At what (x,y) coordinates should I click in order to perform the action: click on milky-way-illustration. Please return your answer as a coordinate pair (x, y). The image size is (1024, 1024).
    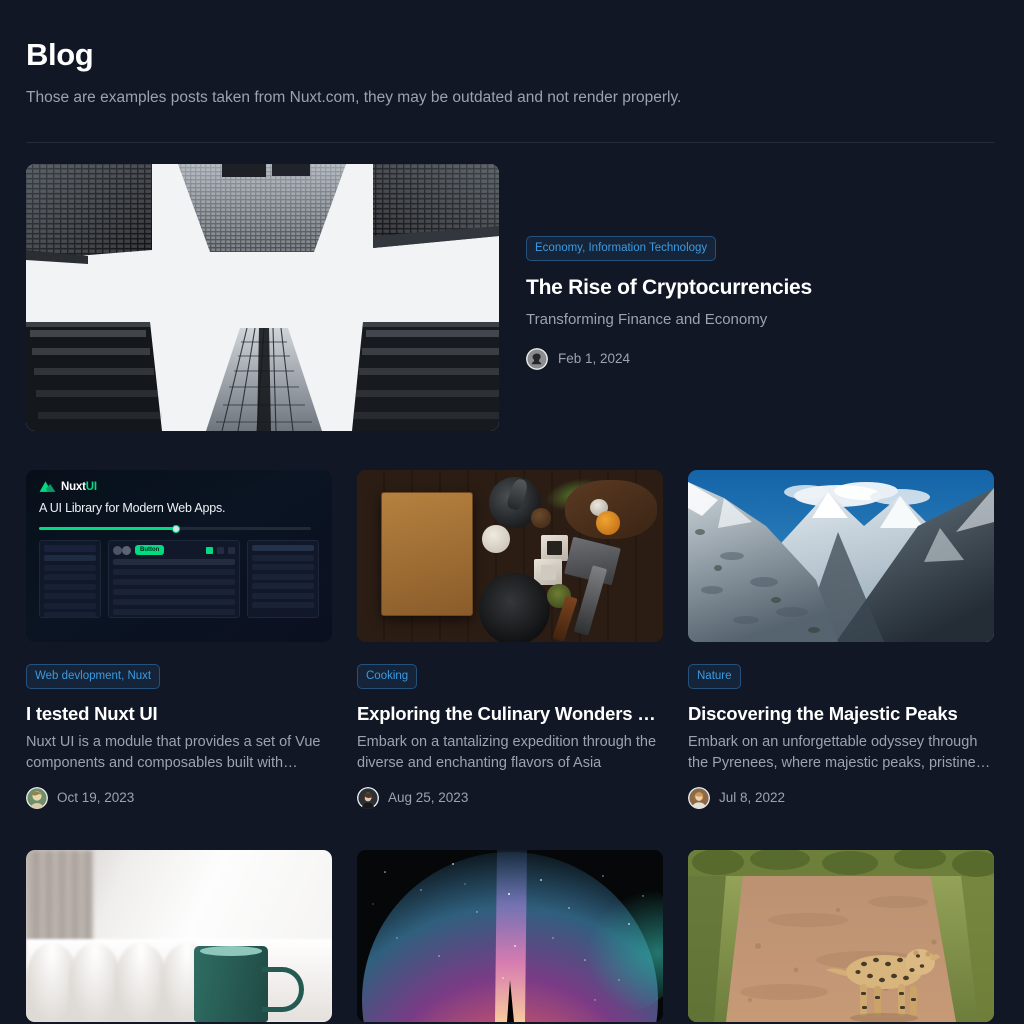
    Looking at the image, I should click on (510, 936).